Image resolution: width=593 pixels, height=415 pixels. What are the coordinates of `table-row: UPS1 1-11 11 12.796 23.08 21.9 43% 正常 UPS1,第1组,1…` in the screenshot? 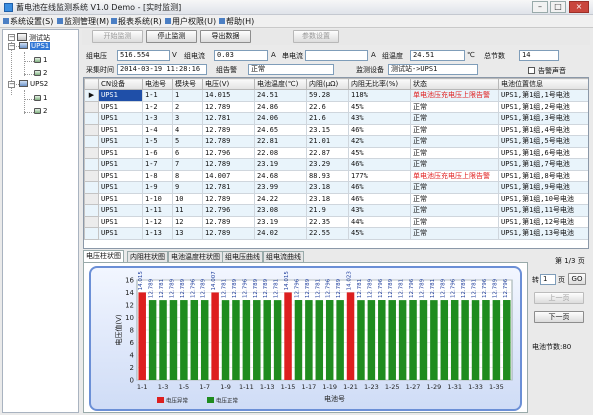 It's located at (336, 210).